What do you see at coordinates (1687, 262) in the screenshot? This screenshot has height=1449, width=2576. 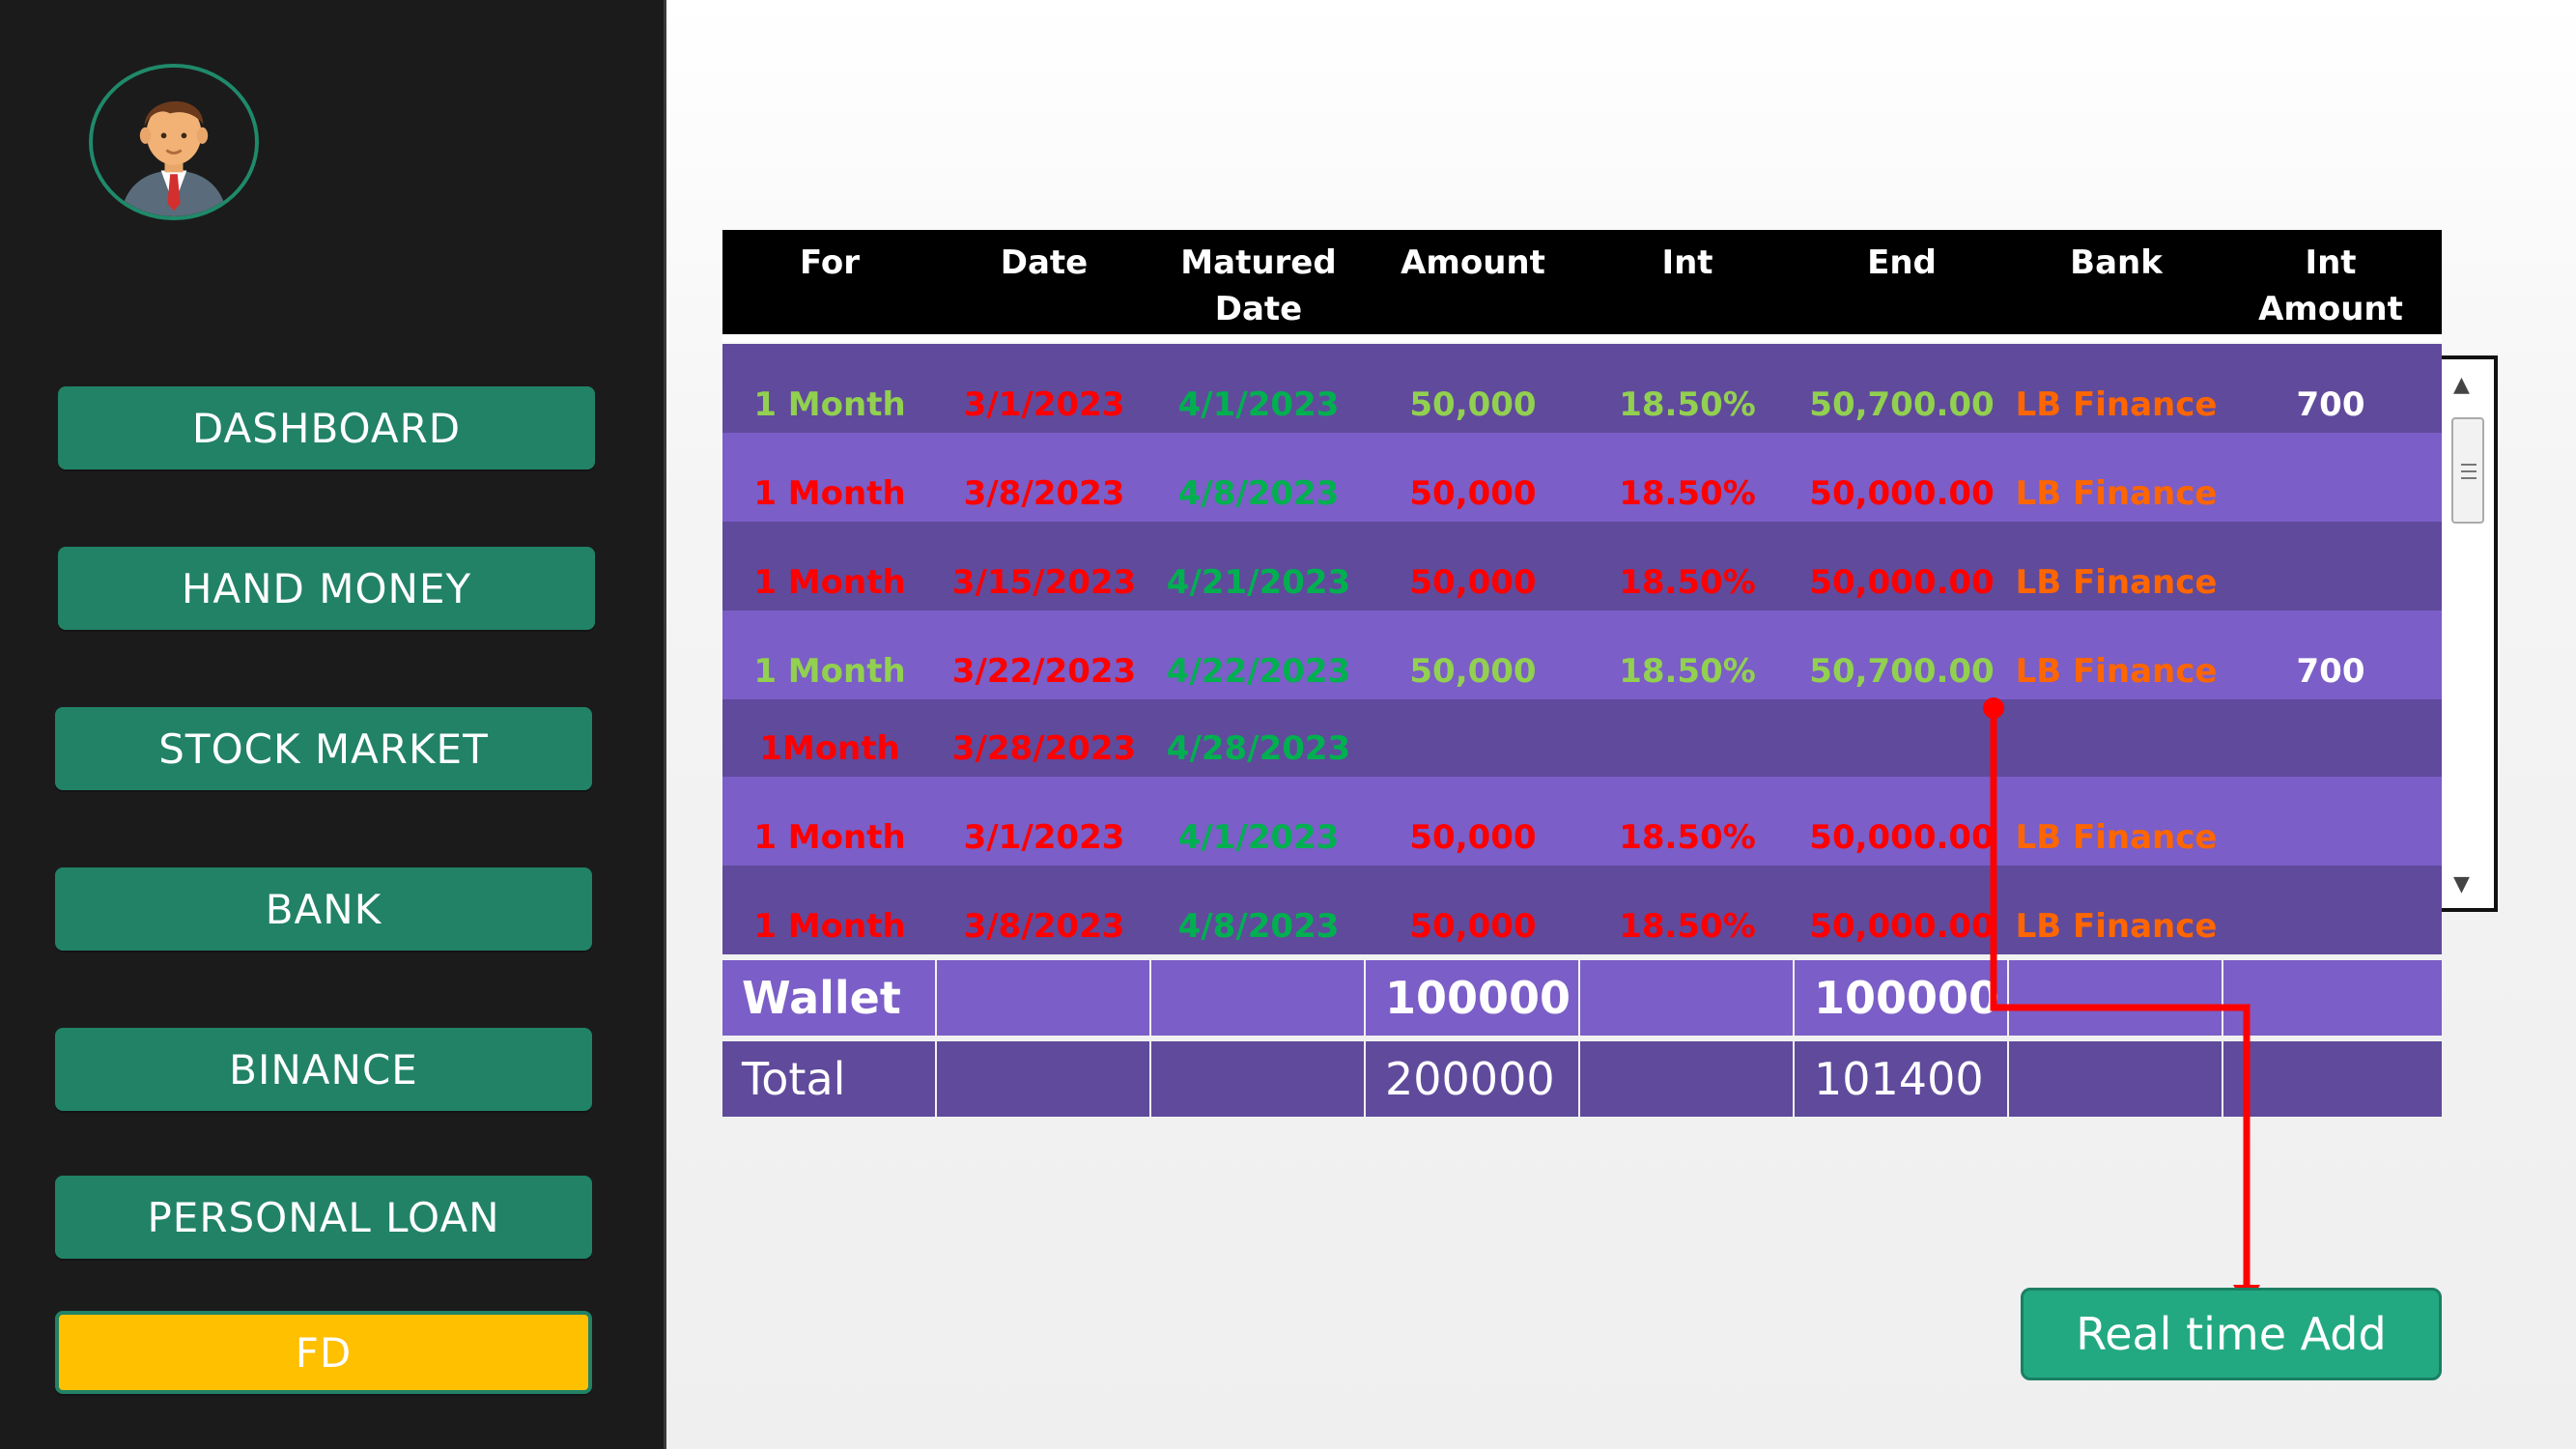 I see `header-int: Int` at bounding box center [1687, 262].